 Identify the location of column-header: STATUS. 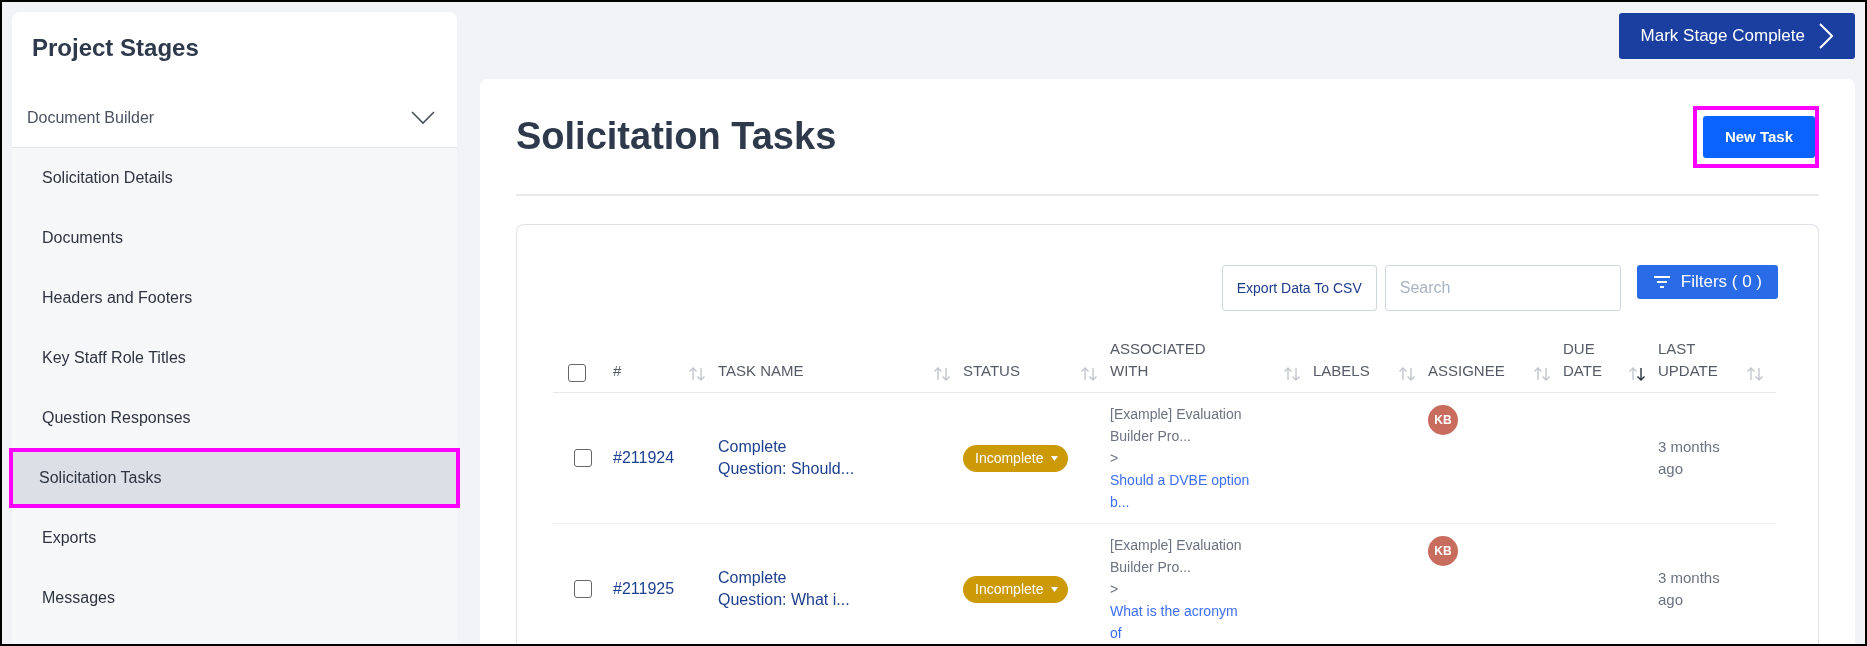
(991, 371).